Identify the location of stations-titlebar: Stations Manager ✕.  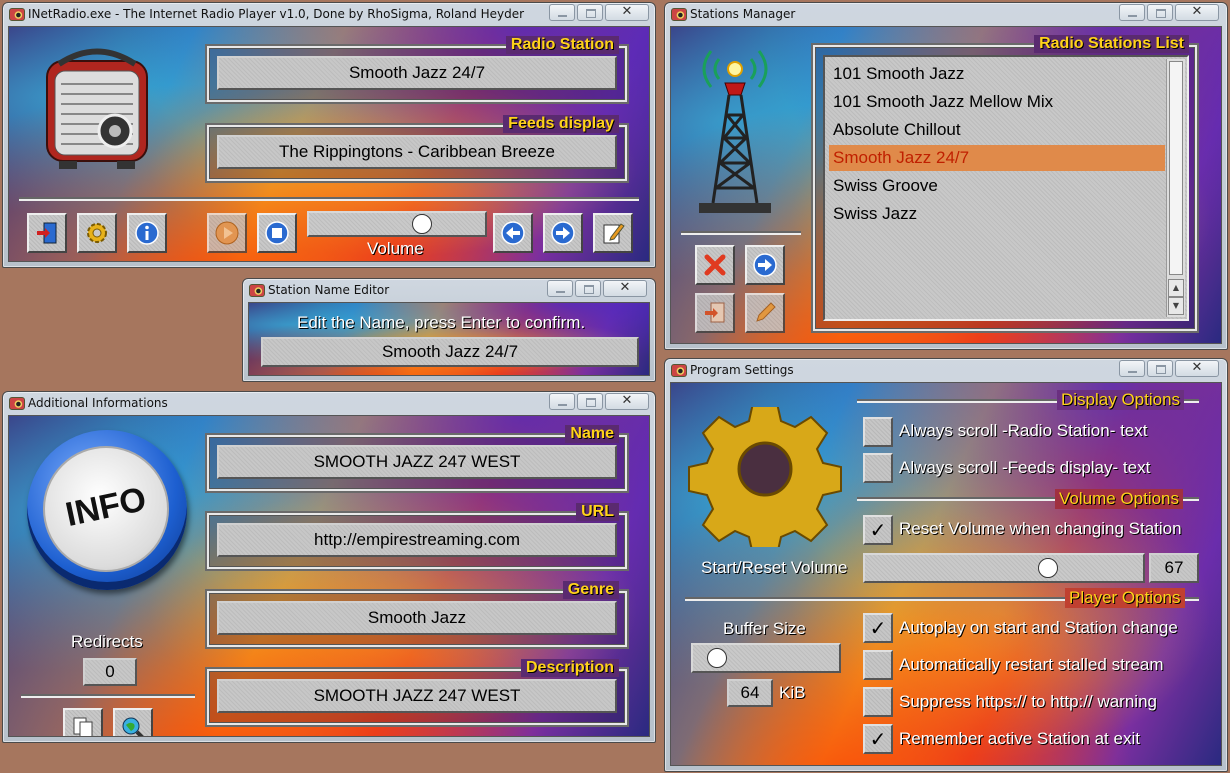
(946, 14).